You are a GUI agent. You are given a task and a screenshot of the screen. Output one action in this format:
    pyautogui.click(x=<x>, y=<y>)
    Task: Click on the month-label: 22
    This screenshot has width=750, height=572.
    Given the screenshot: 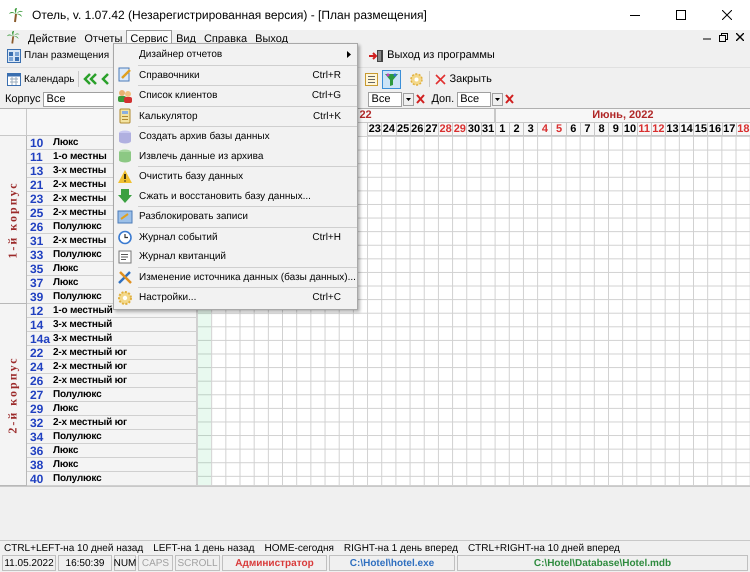 What is the action you would take?
    pyautogui.click(x=365, y=115)
    